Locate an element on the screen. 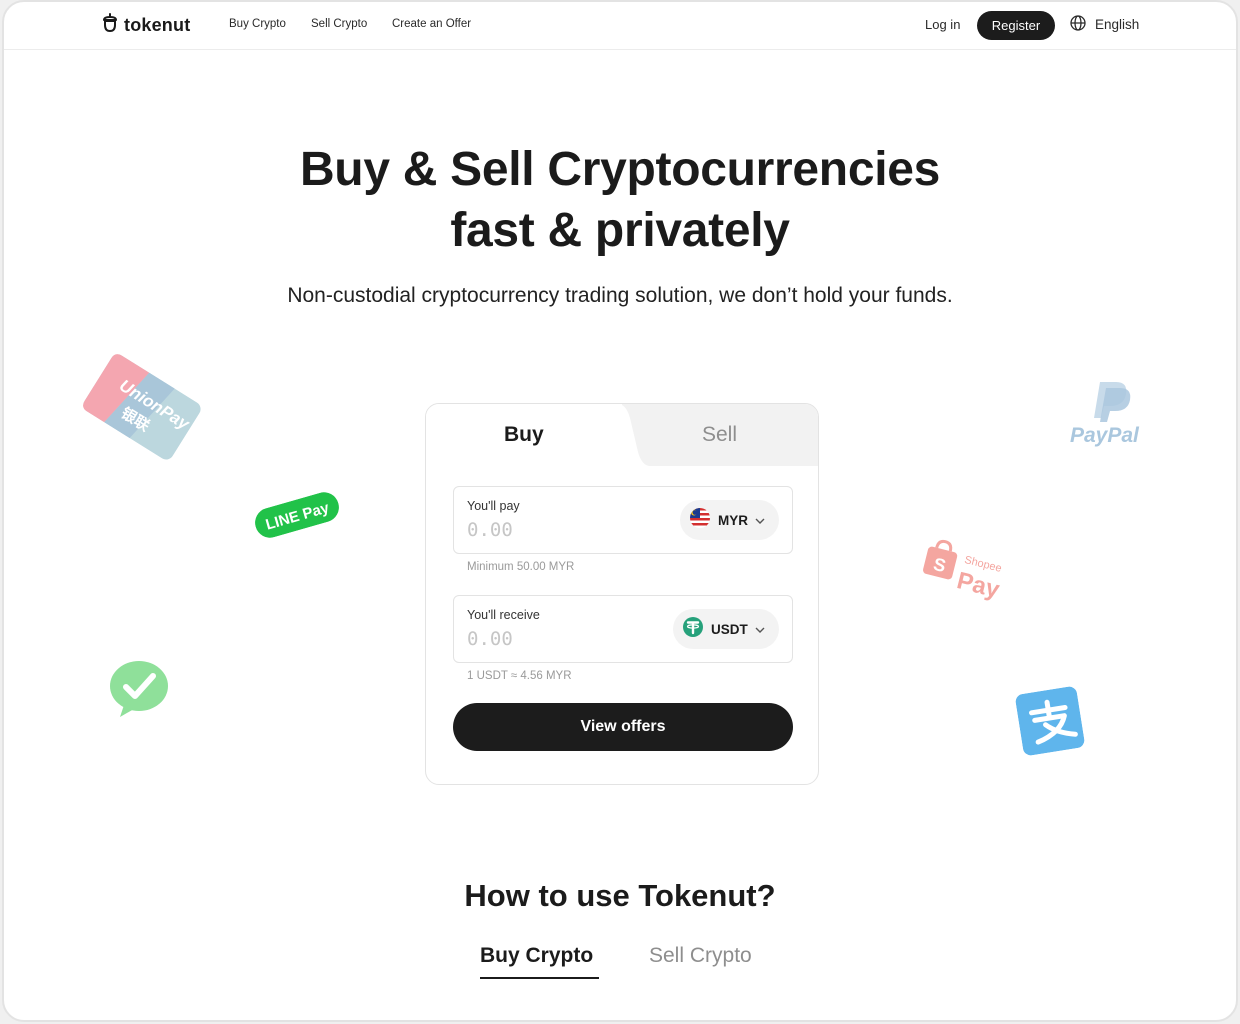  svg-text: PayPal is located at coordinates (1105, 435).